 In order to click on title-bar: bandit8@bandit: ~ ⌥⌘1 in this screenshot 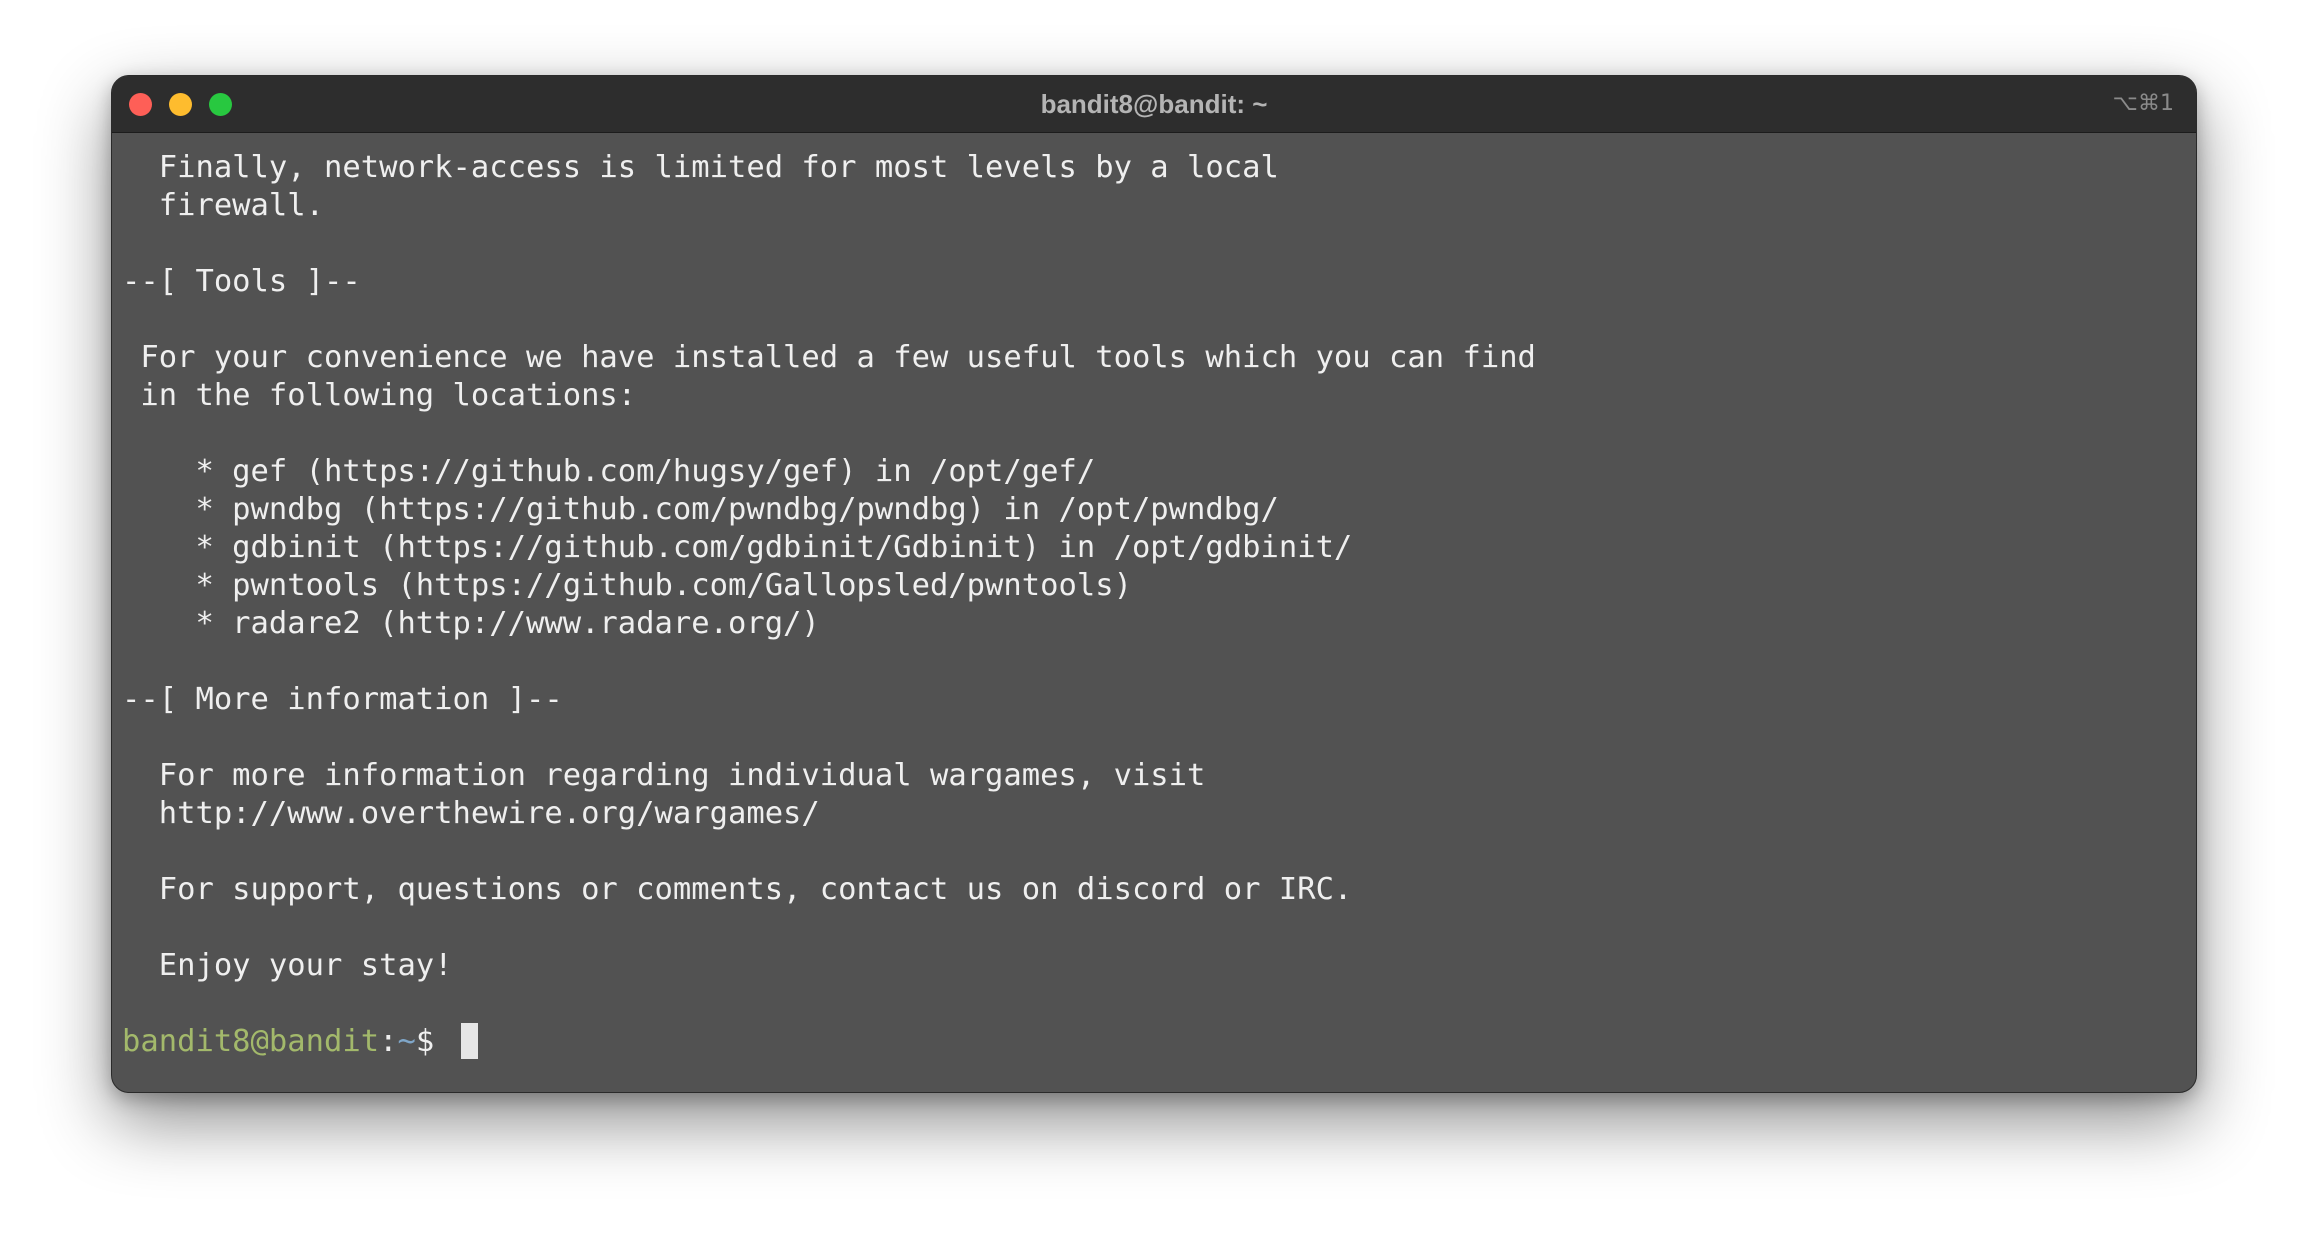, I will do `click(1154, 104)`.